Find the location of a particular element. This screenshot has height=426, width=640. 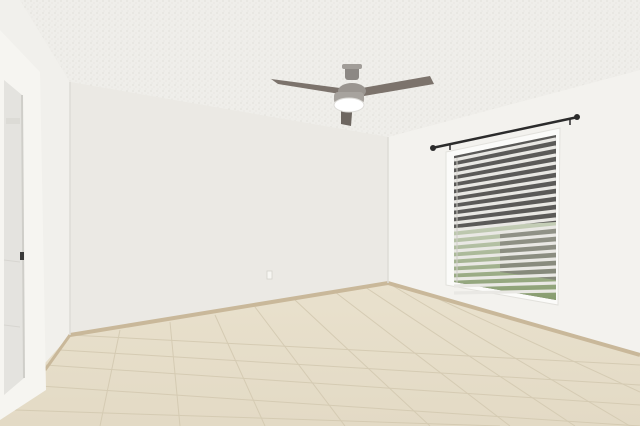

window-blinds-icon is located at coordinates (503, 216).